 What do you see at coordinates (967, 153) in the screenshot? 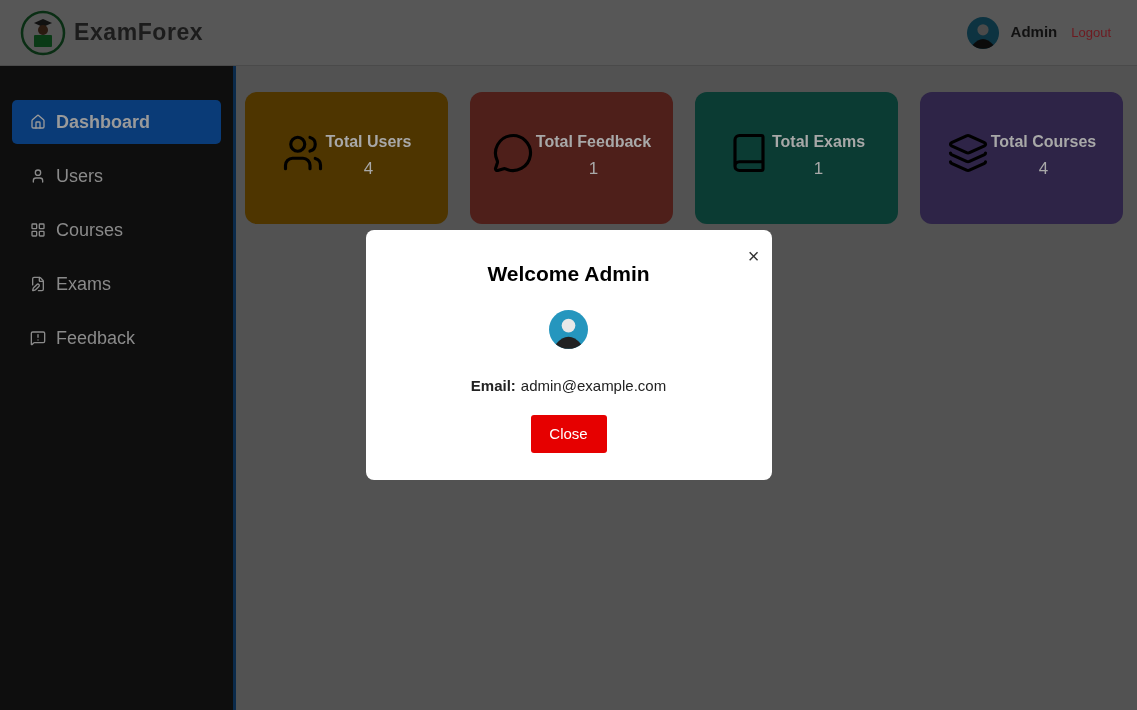
I see `layers-icon` at bounding box center [967, 153].